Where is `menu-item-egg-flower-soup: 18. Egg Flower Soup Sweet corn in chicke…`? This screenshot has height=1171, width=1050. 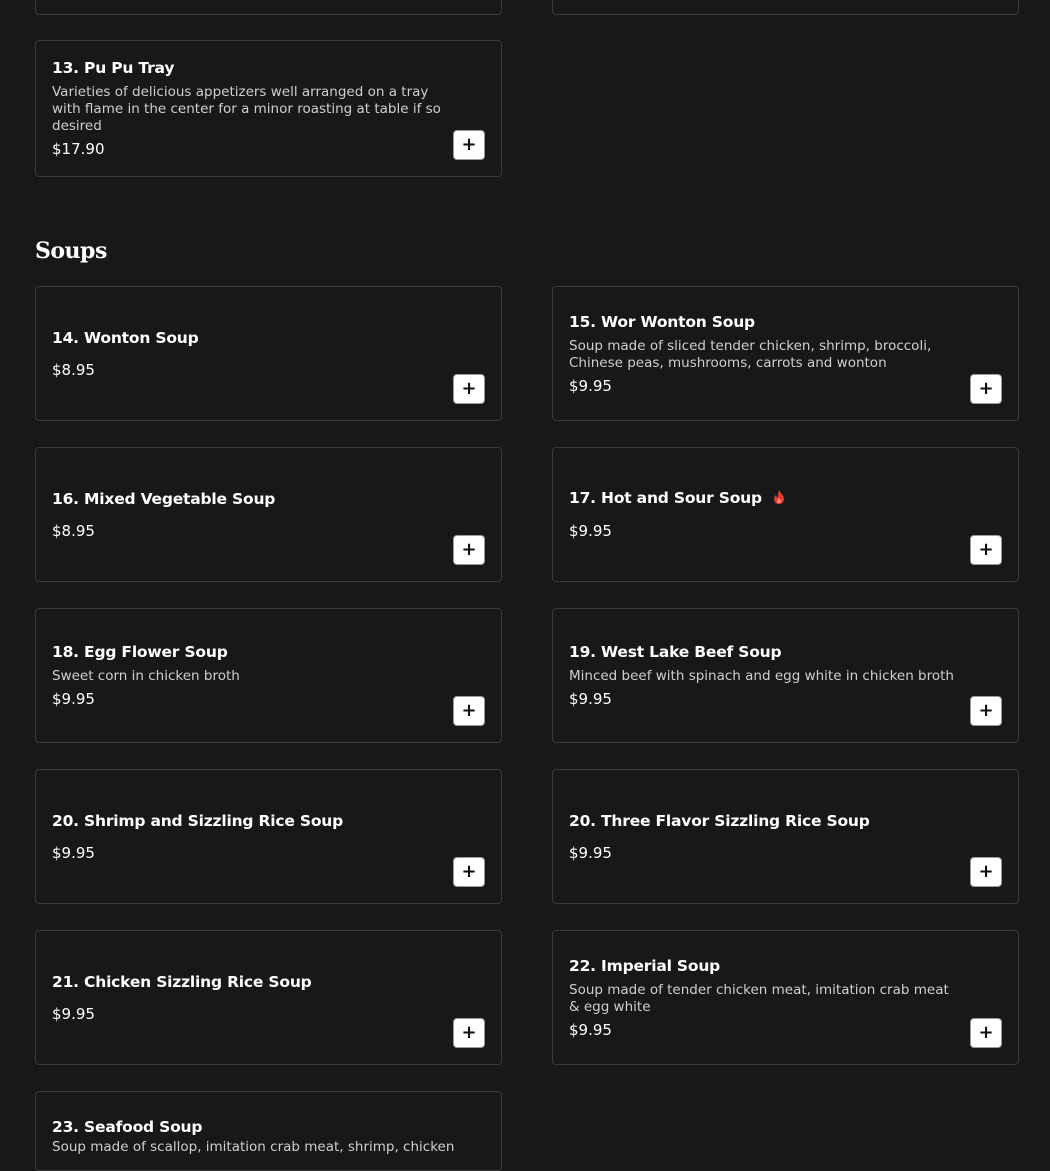
menu-item-egg-flower-soup: 18. Egg Flower Soup Sweet corn in chicke… is located at coordinates (268, 675).